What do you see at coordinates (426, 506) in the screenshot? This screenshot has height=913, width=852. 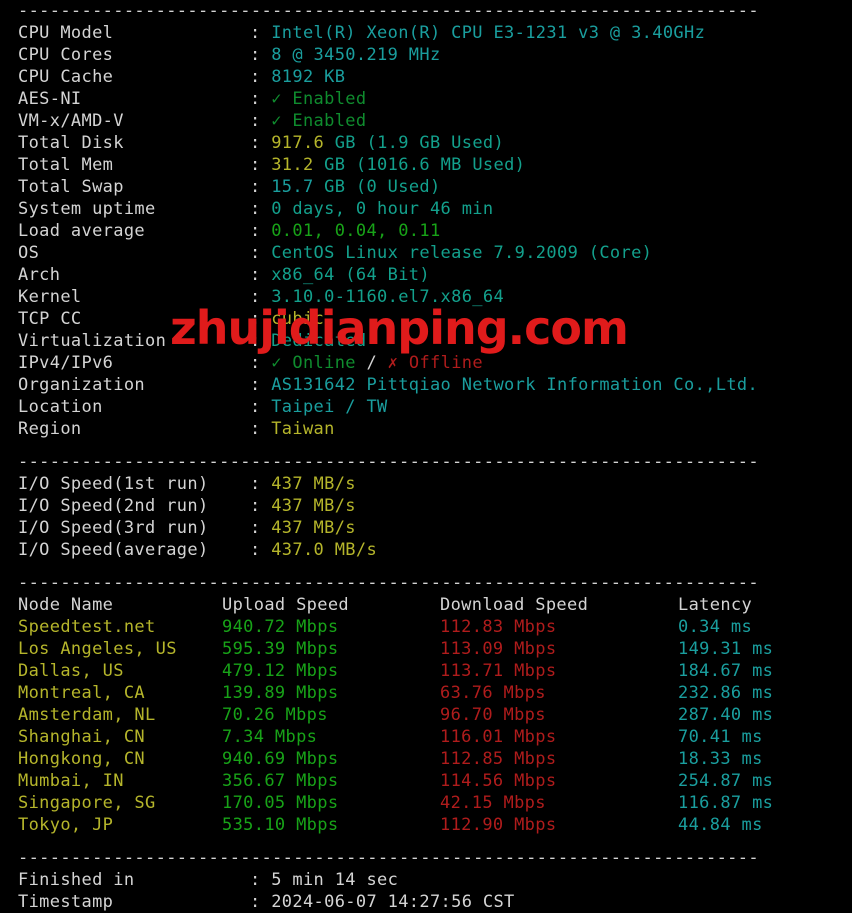 I see `row-io-2nd: I/O Speed(2nd run): 437 MB/s` at bounding box center [426, 506].